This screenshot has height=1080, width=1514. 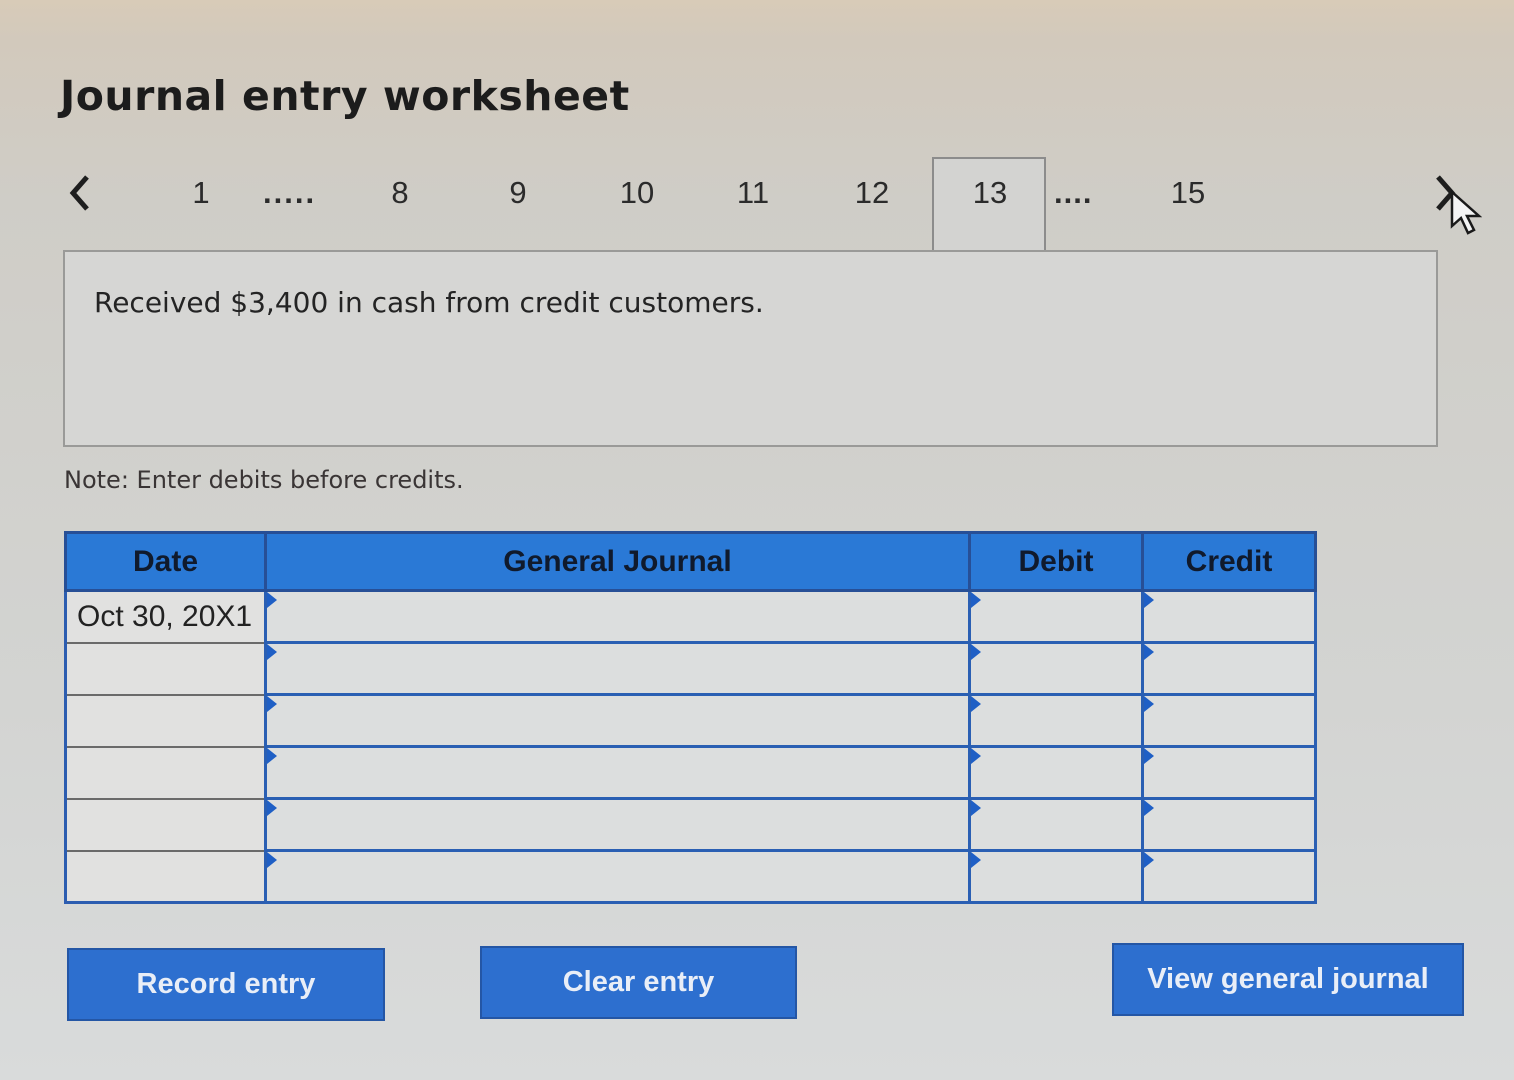 What do you see at coordinates (1056, 561) in the screenshot?
I see `column-header-debit: Debit` at bounding box center [1056, 561].